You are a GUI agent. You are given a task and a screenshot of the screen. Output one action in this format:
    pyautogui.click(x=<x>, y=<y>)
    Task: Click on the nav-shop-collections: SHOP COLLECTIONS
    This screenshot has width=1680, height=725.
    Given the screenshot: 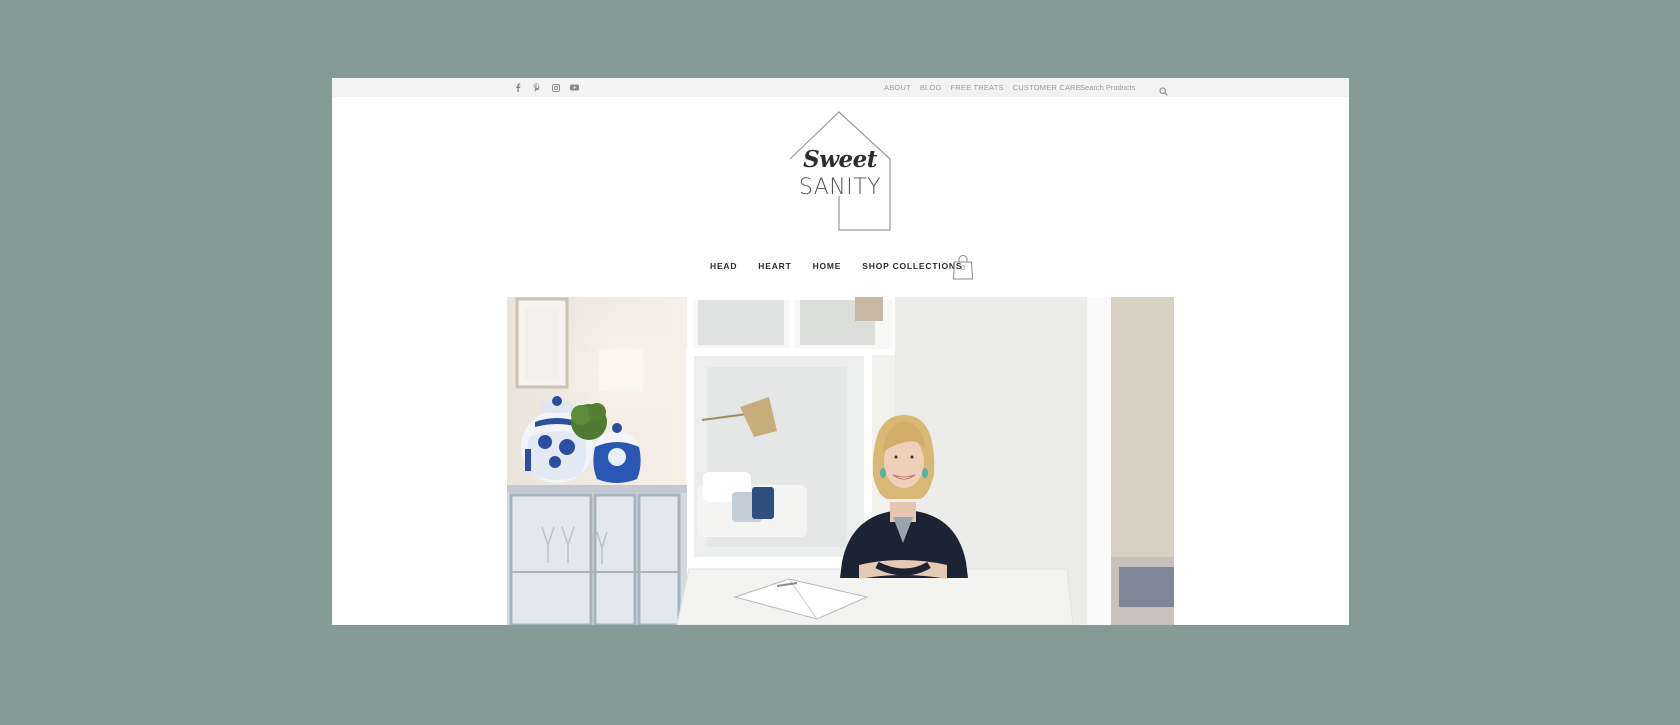 What is the action you would take?
    pyautogui.click(x=912, y=266)
    